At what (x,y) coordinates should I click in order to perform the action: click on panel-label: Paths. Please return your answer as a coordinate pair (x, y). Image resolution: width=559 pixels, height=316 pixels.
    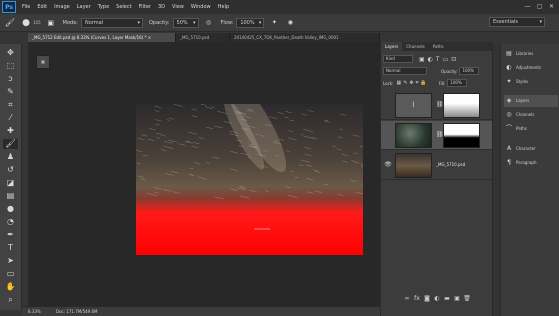
    Looking at the image, I should click on (521, 128).